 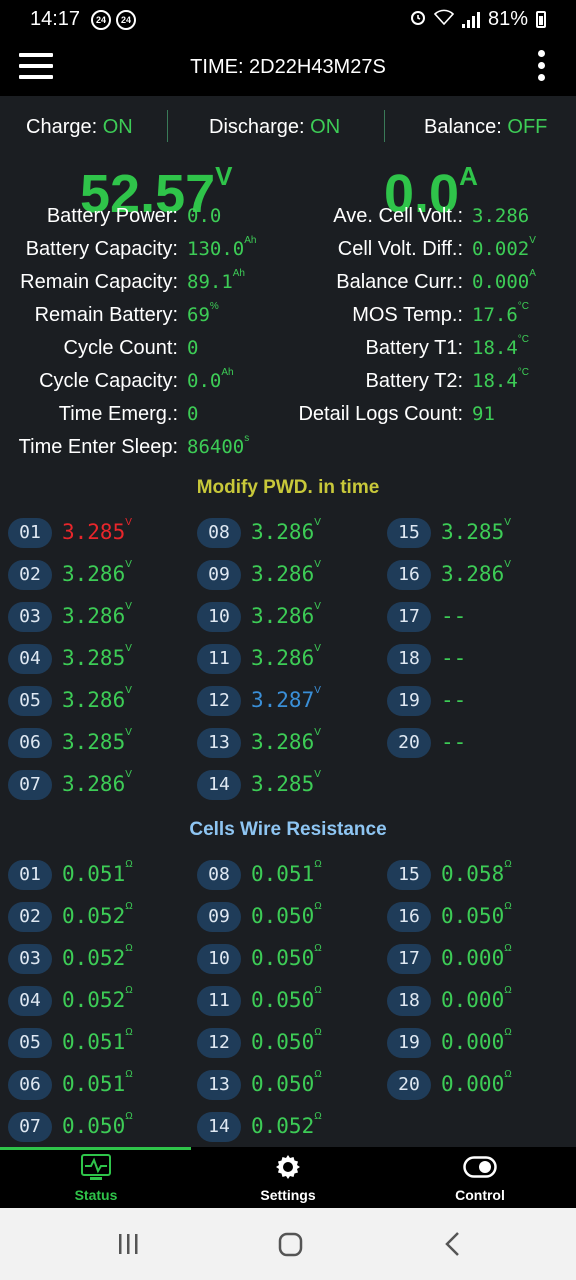 I want to click on nav-control-label: Control, so click(x=480, y=1195).